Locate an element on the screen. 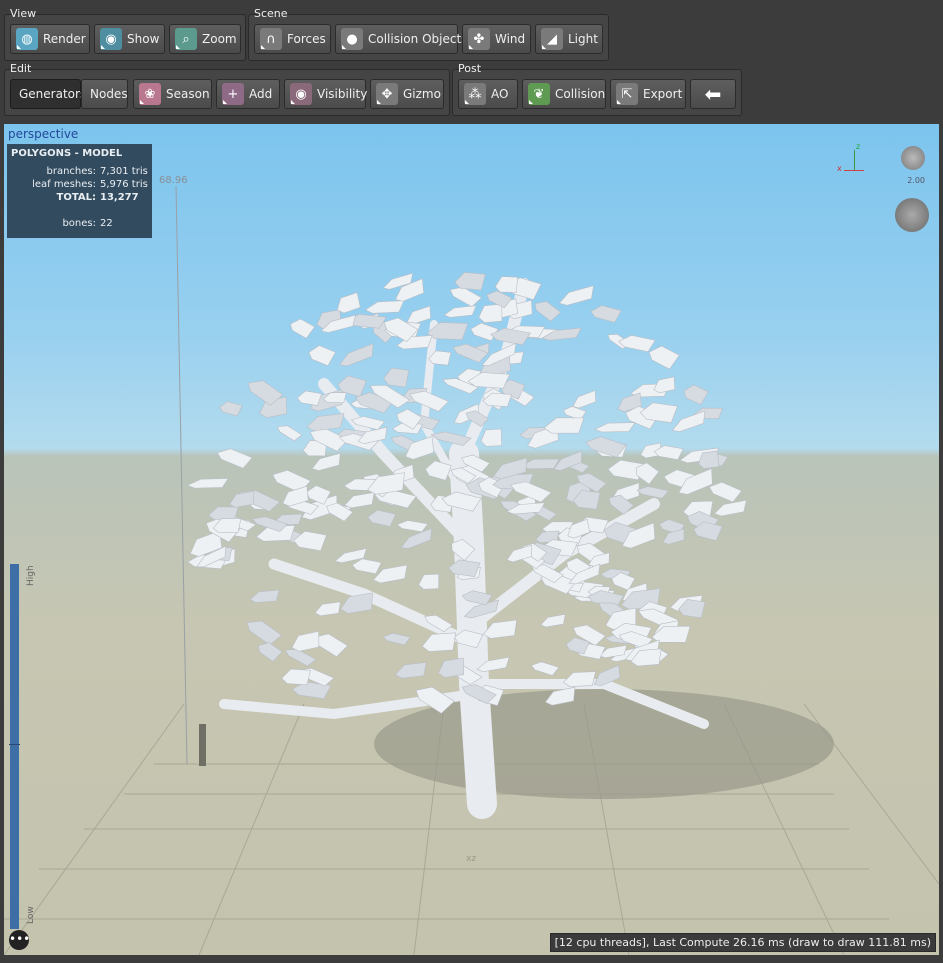 Image resolution: width=943 pixels, height=963 pixels. height-ruler is located at coordinates (181, 475).